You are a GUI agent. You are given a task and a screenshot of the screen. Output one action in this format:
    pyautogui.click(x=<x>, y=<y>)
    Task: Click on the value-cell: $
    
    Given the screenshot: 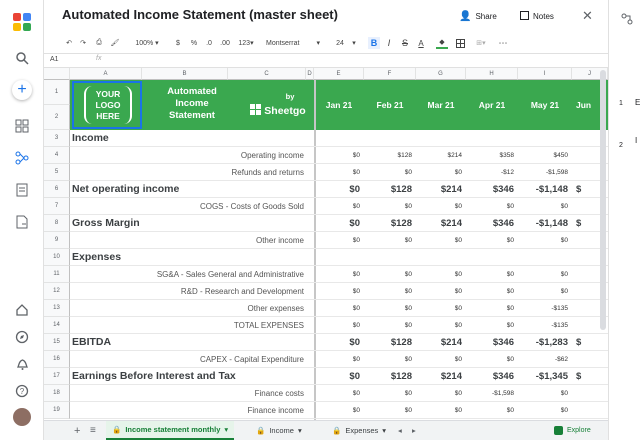 What is the action you would take?
    pyautogui.click(x=590, y=342)
    